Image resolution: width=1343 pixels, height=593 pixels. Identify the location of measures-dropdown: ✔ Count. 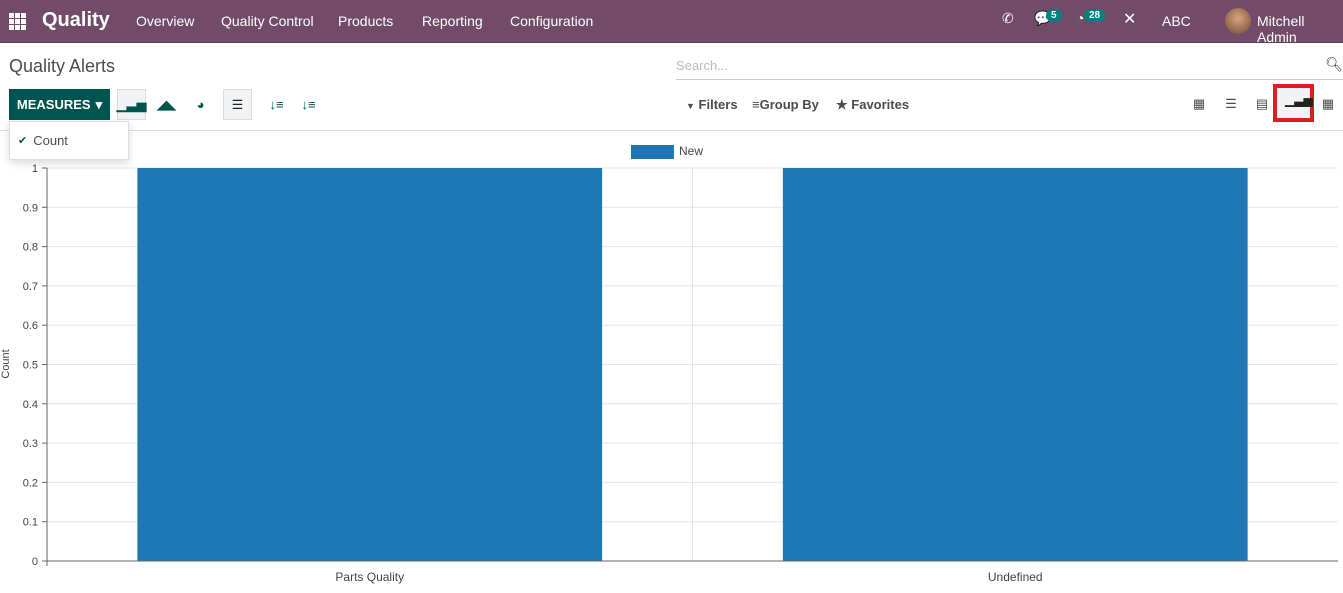
(69, 140).